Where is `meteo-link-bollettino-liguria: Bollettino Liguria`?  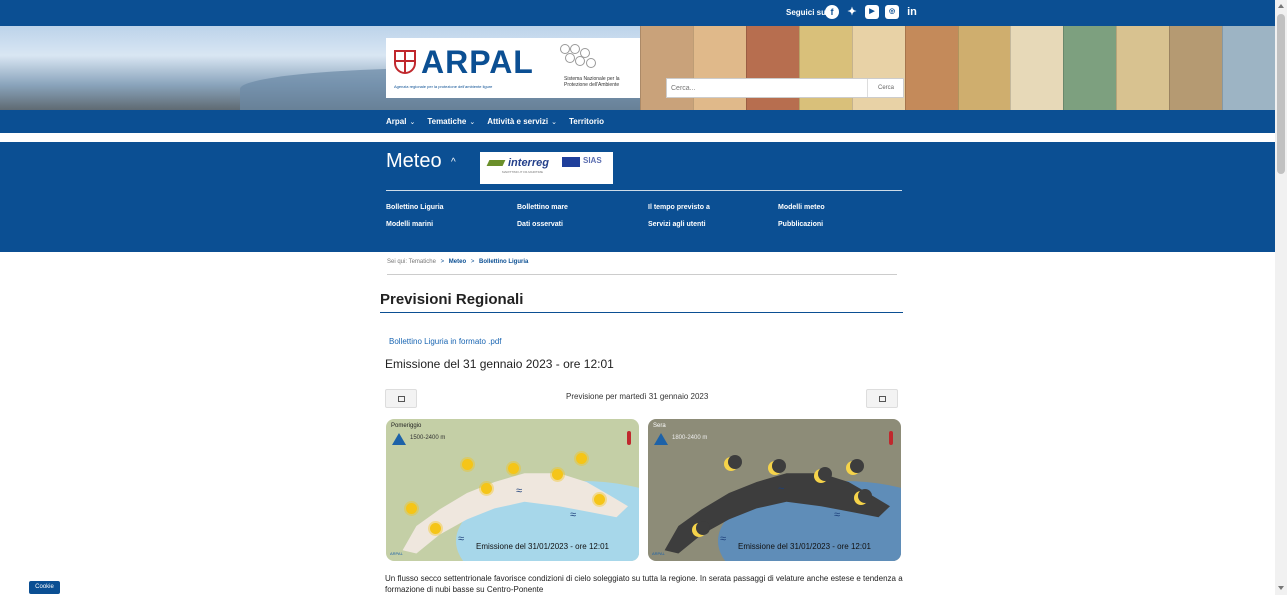
meteo-link-bollettino-liguria: Bollettino Liguria is located at coordinates (451, 207).